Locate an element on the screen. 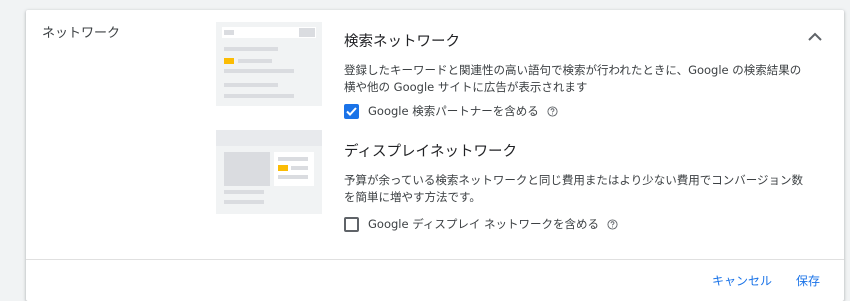 The width and height of the screenshot is (850, 301). save-button: 保存 is located at coordinates (808, 280).